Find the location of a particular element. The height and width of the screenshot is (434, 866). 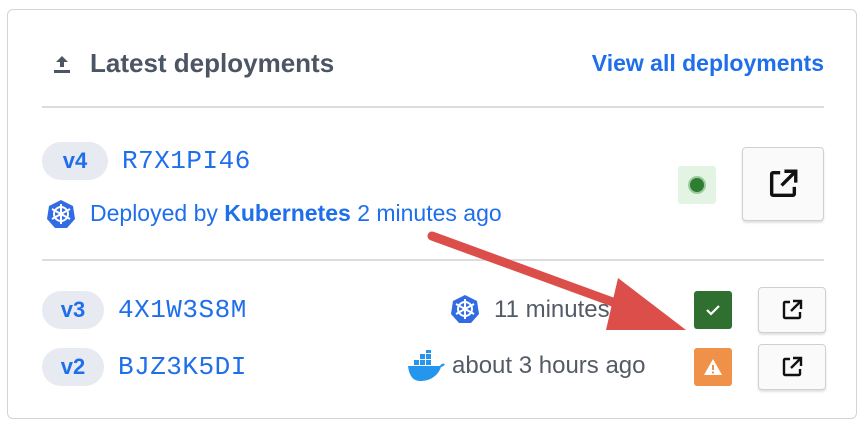

upload-icon is located at coordinates (62, 64).